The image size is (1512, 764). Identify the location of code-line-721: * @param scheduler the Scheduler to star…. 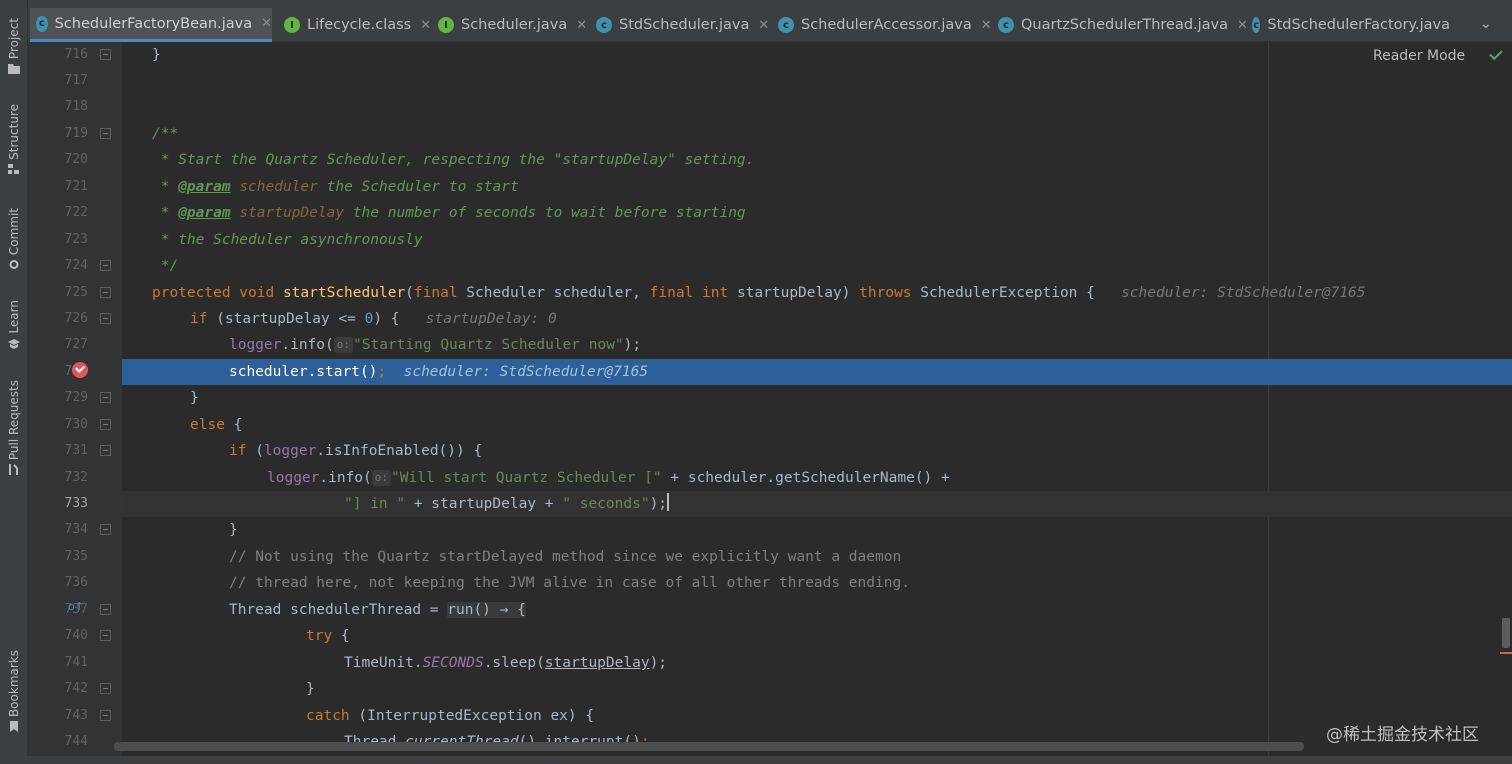
(335, 187).